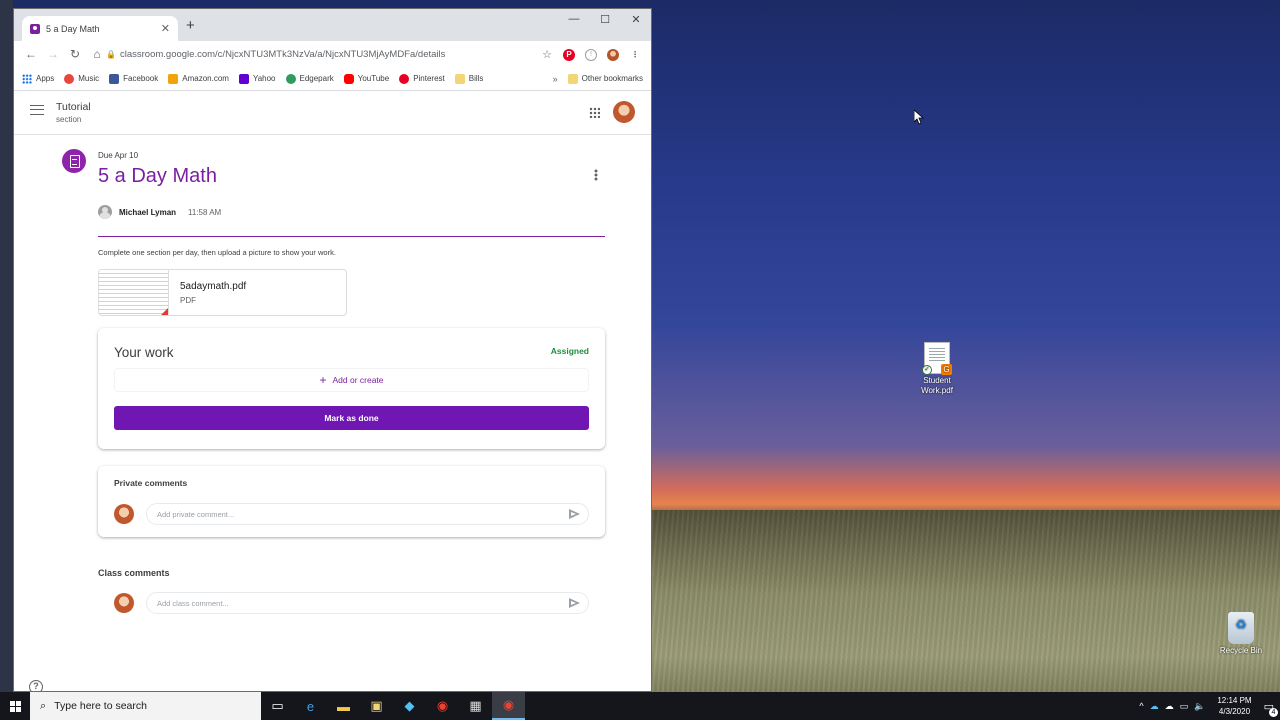 The width and height of the screenshot is (1280, 720). Describe the element at coordinates (1141, 706) in the screenshot. I see `chevron-up-icon: ^` at that location.